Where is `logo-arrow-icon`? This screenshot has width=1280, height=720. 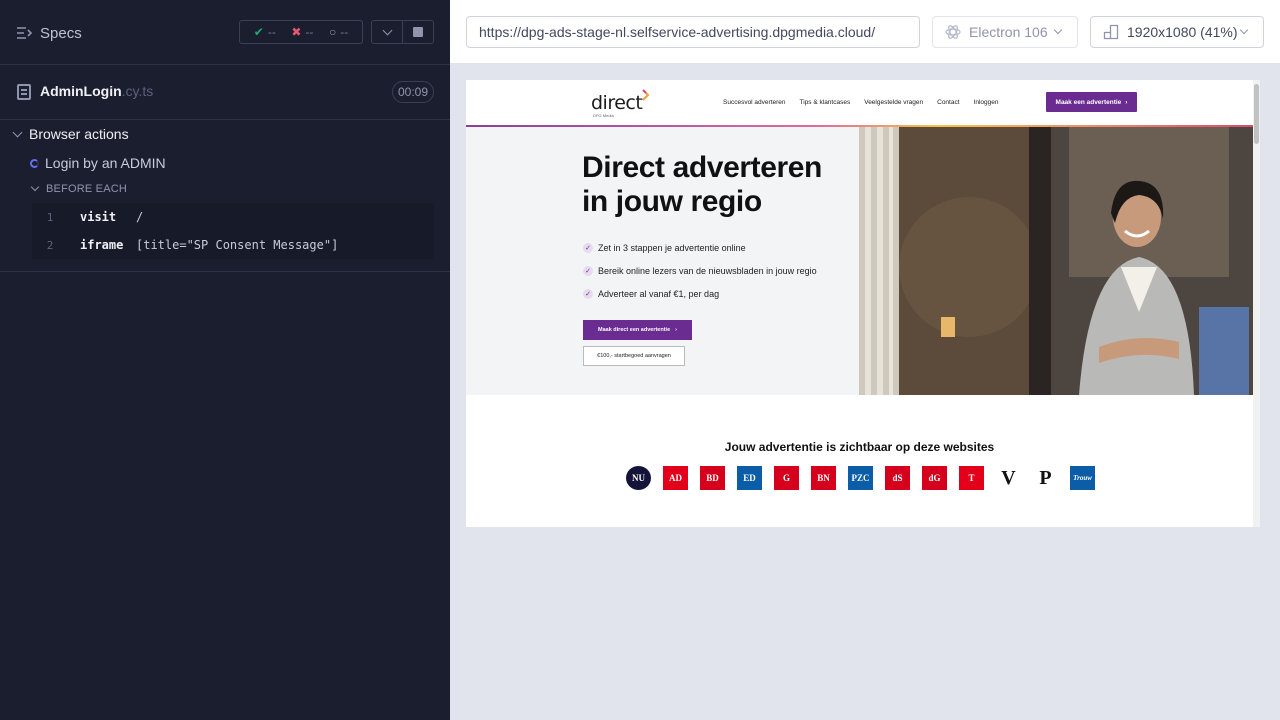 logo-arrow-icon is located at coordinates (646, 95).